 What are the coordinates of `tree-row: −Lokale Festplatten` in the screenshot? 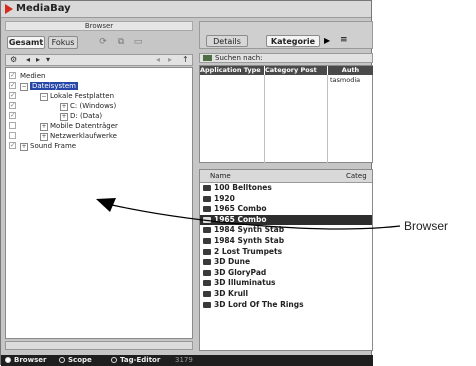 It's located at (99, 95).